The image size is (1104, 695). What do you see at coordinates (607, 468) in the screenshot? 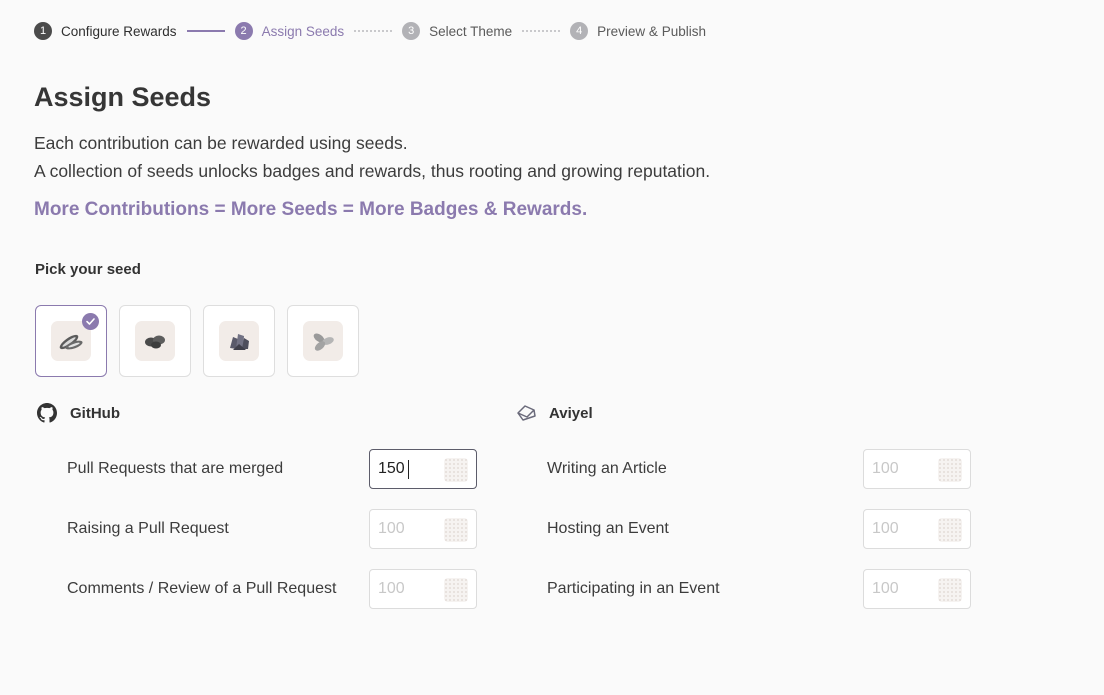
I see `aviyel-row-label: Writing an Article` at bounding box center [607, 468].